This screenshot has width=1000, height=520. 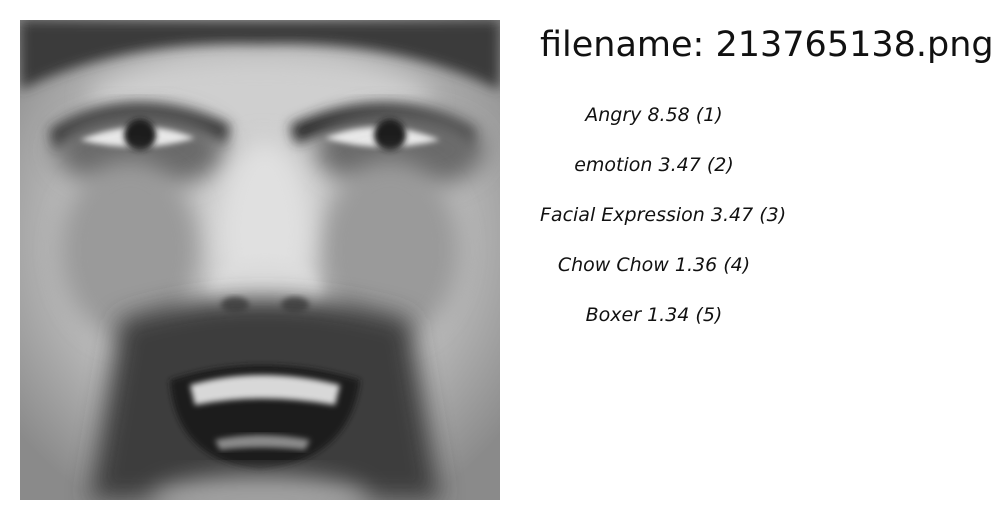 I want to click on filename-heading: filename: 213765138.png, so click(x=767, y=45).